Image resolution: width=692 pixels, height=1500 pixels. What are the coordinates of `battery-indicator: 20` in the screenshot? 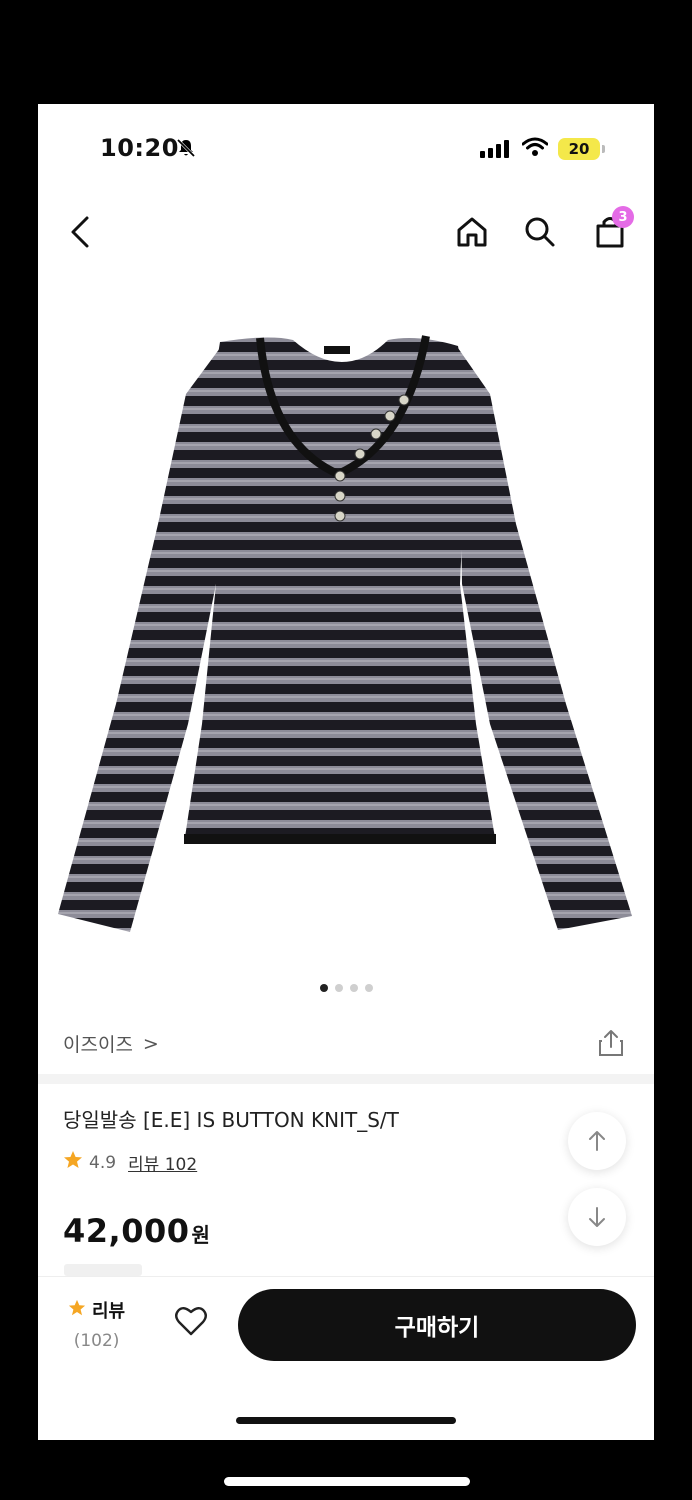 It's located at (579, 149).